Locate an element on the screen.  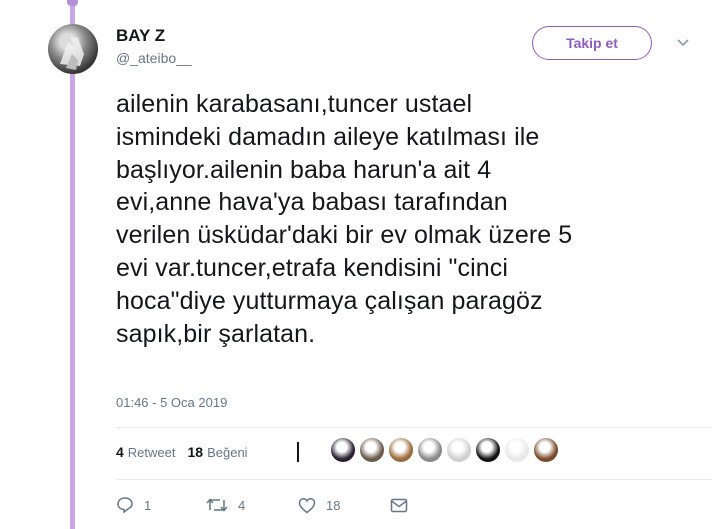
like-count: 18 is located at coordinates (333, 505).